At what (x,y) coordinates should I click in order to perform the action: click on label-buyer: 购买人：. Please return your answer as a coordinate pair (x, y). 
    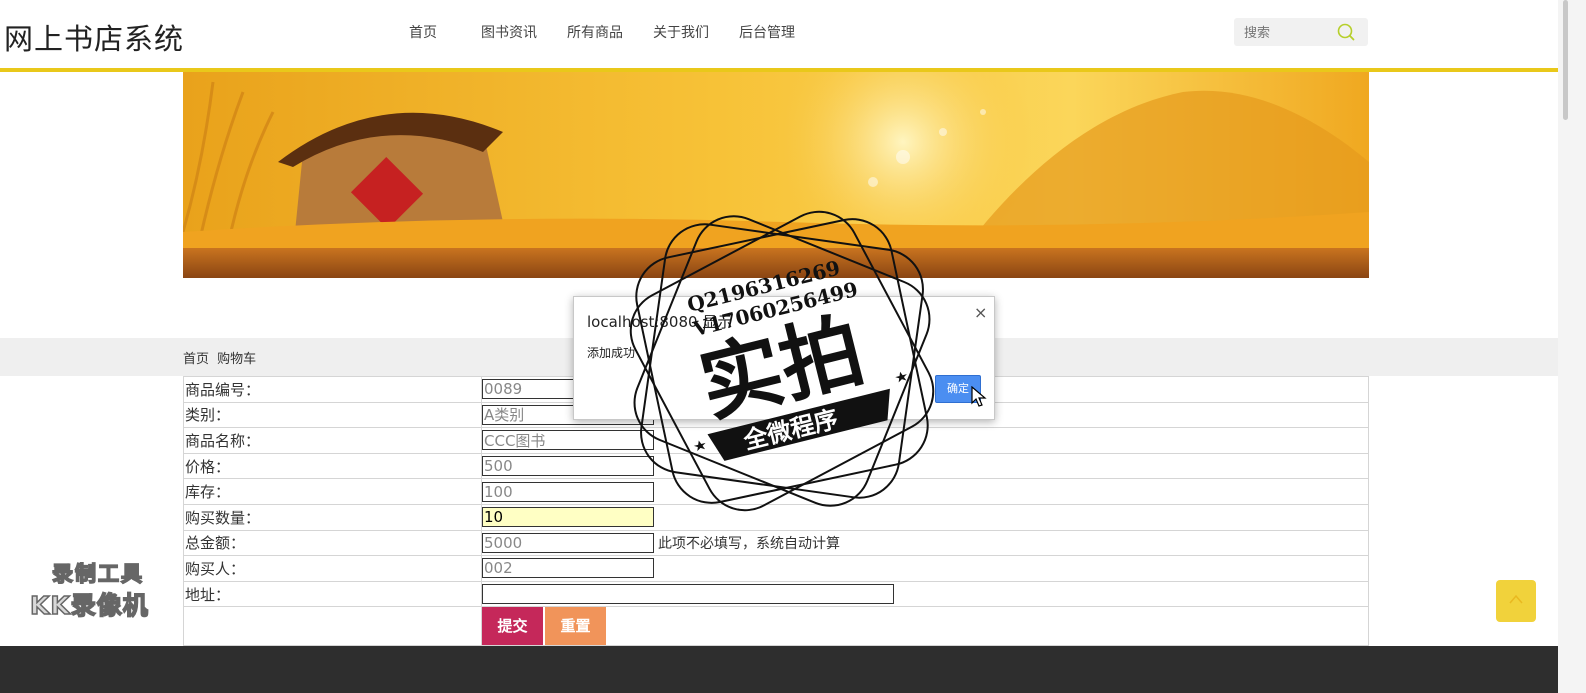
    Looking at the image, I should click on (332, 568).